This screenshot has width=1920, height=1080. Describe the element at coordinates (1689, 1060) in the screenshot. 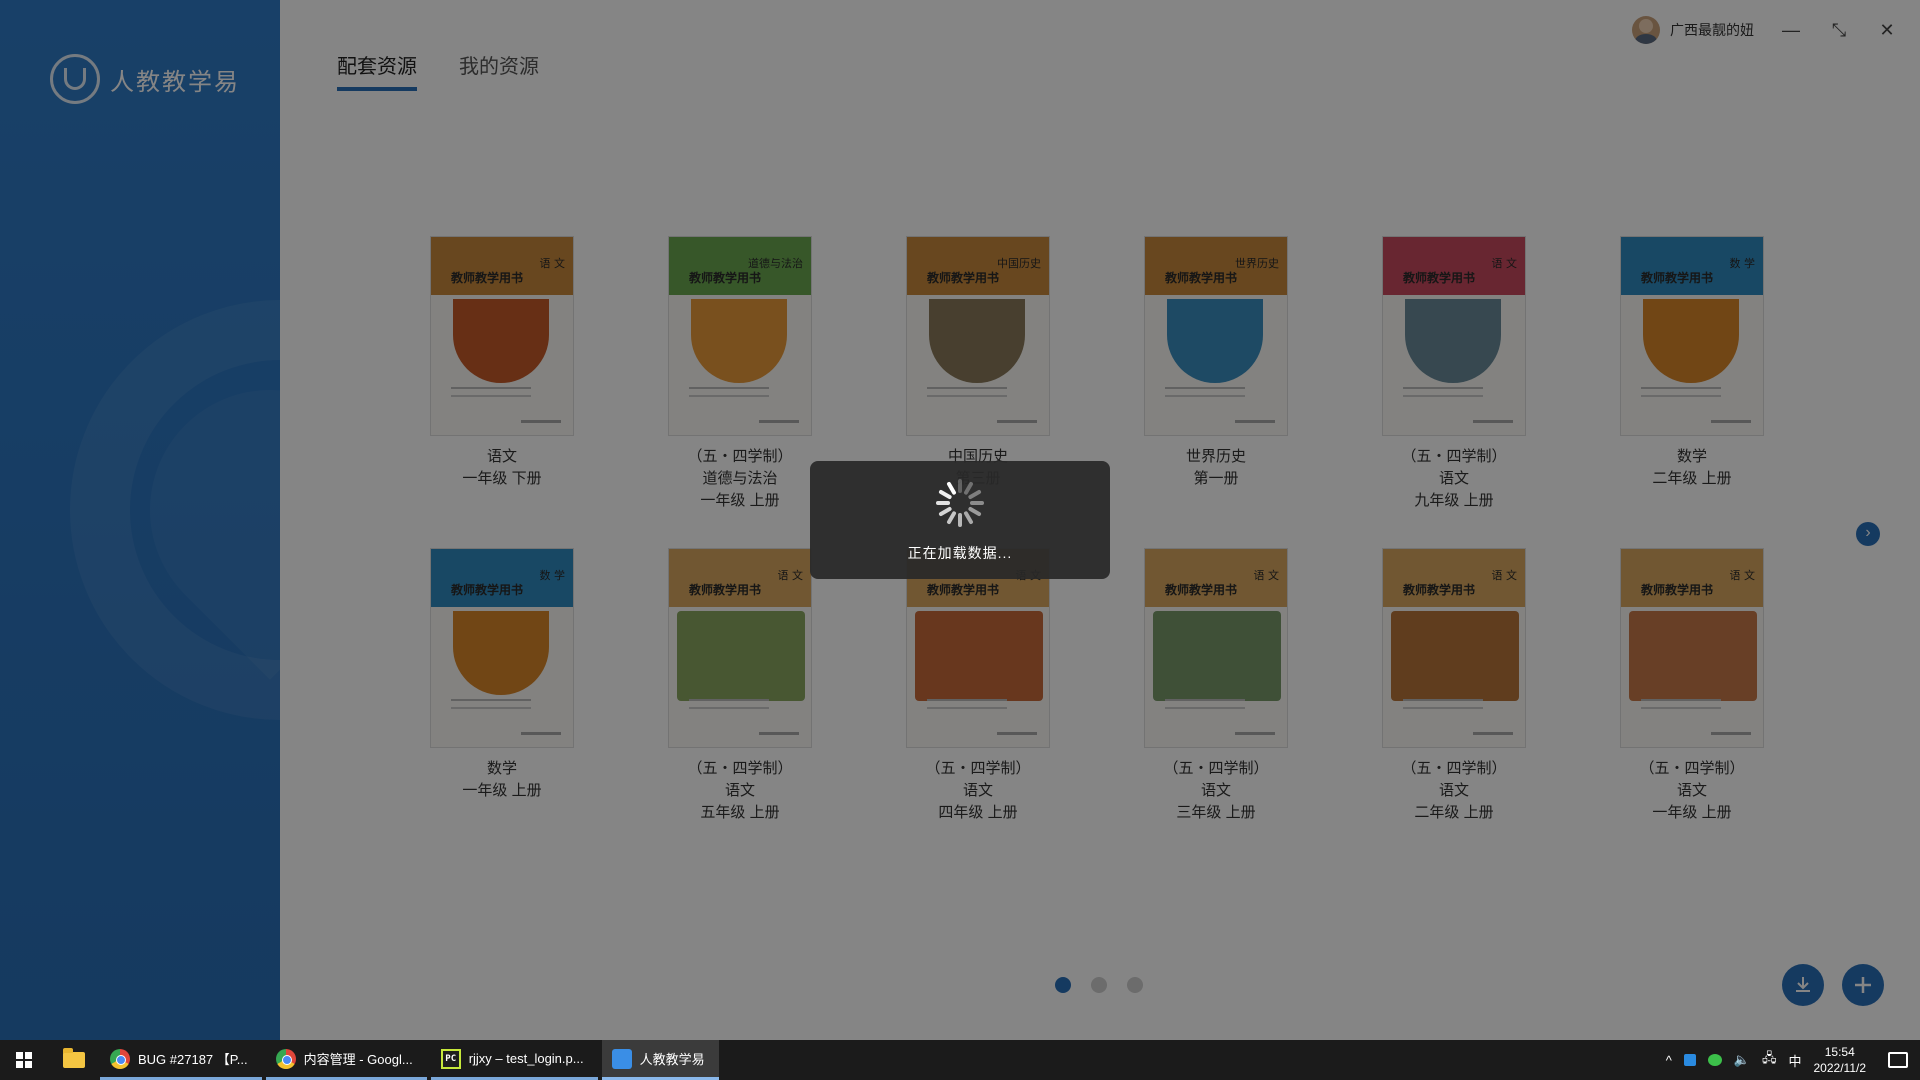

I see `tray-app-icon` at that location.